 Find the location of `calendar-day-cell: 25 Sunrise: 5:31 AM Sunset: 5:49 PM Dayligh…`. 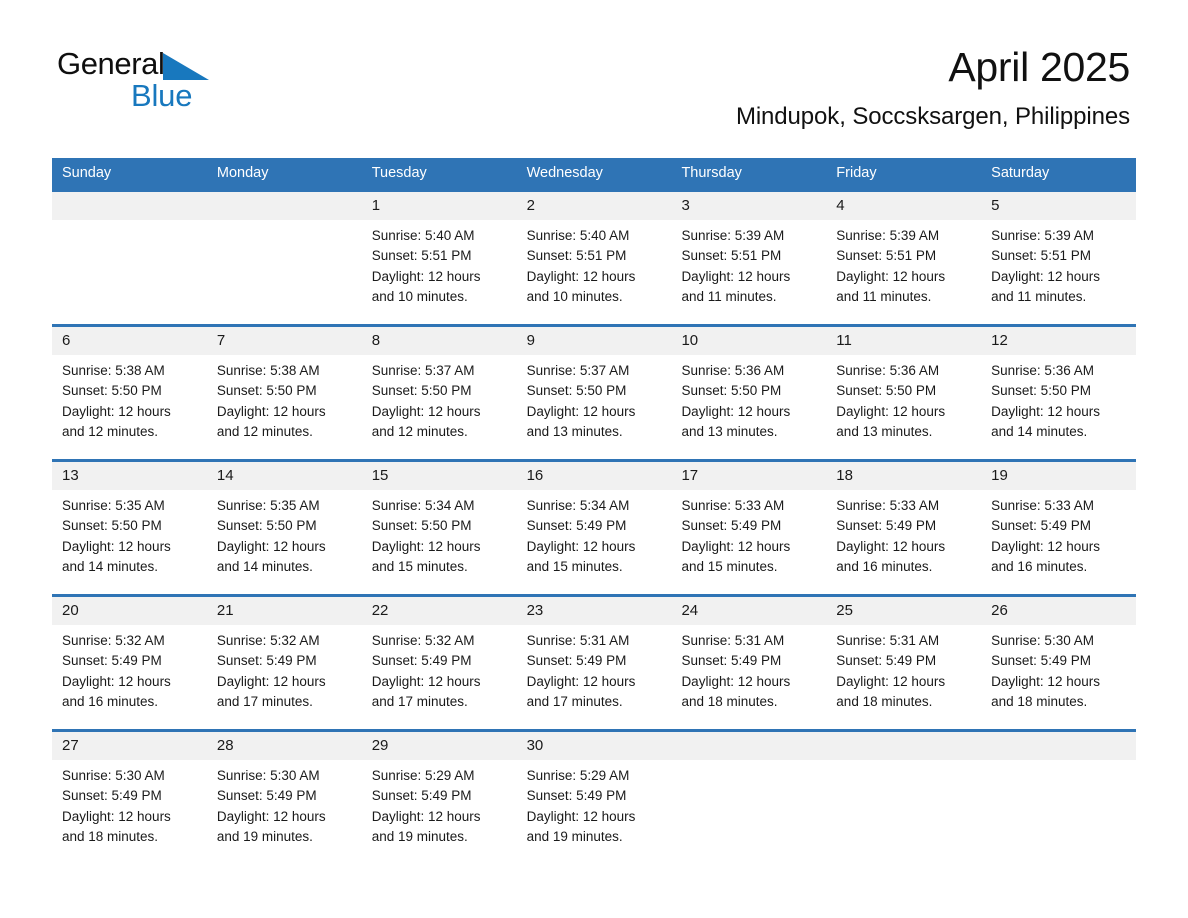

calendar-day-cell: 25 Sunrise: 5:31 AM Sunset: 5:49 PM Dayligh… is located at coordinates (904, 663).